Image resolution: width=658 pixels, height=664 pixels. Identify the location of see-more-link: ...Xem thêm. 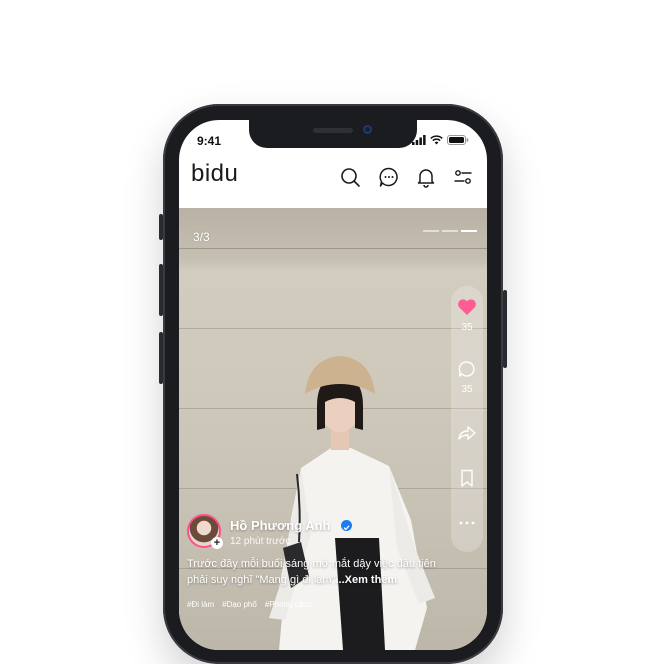
(366, 580).